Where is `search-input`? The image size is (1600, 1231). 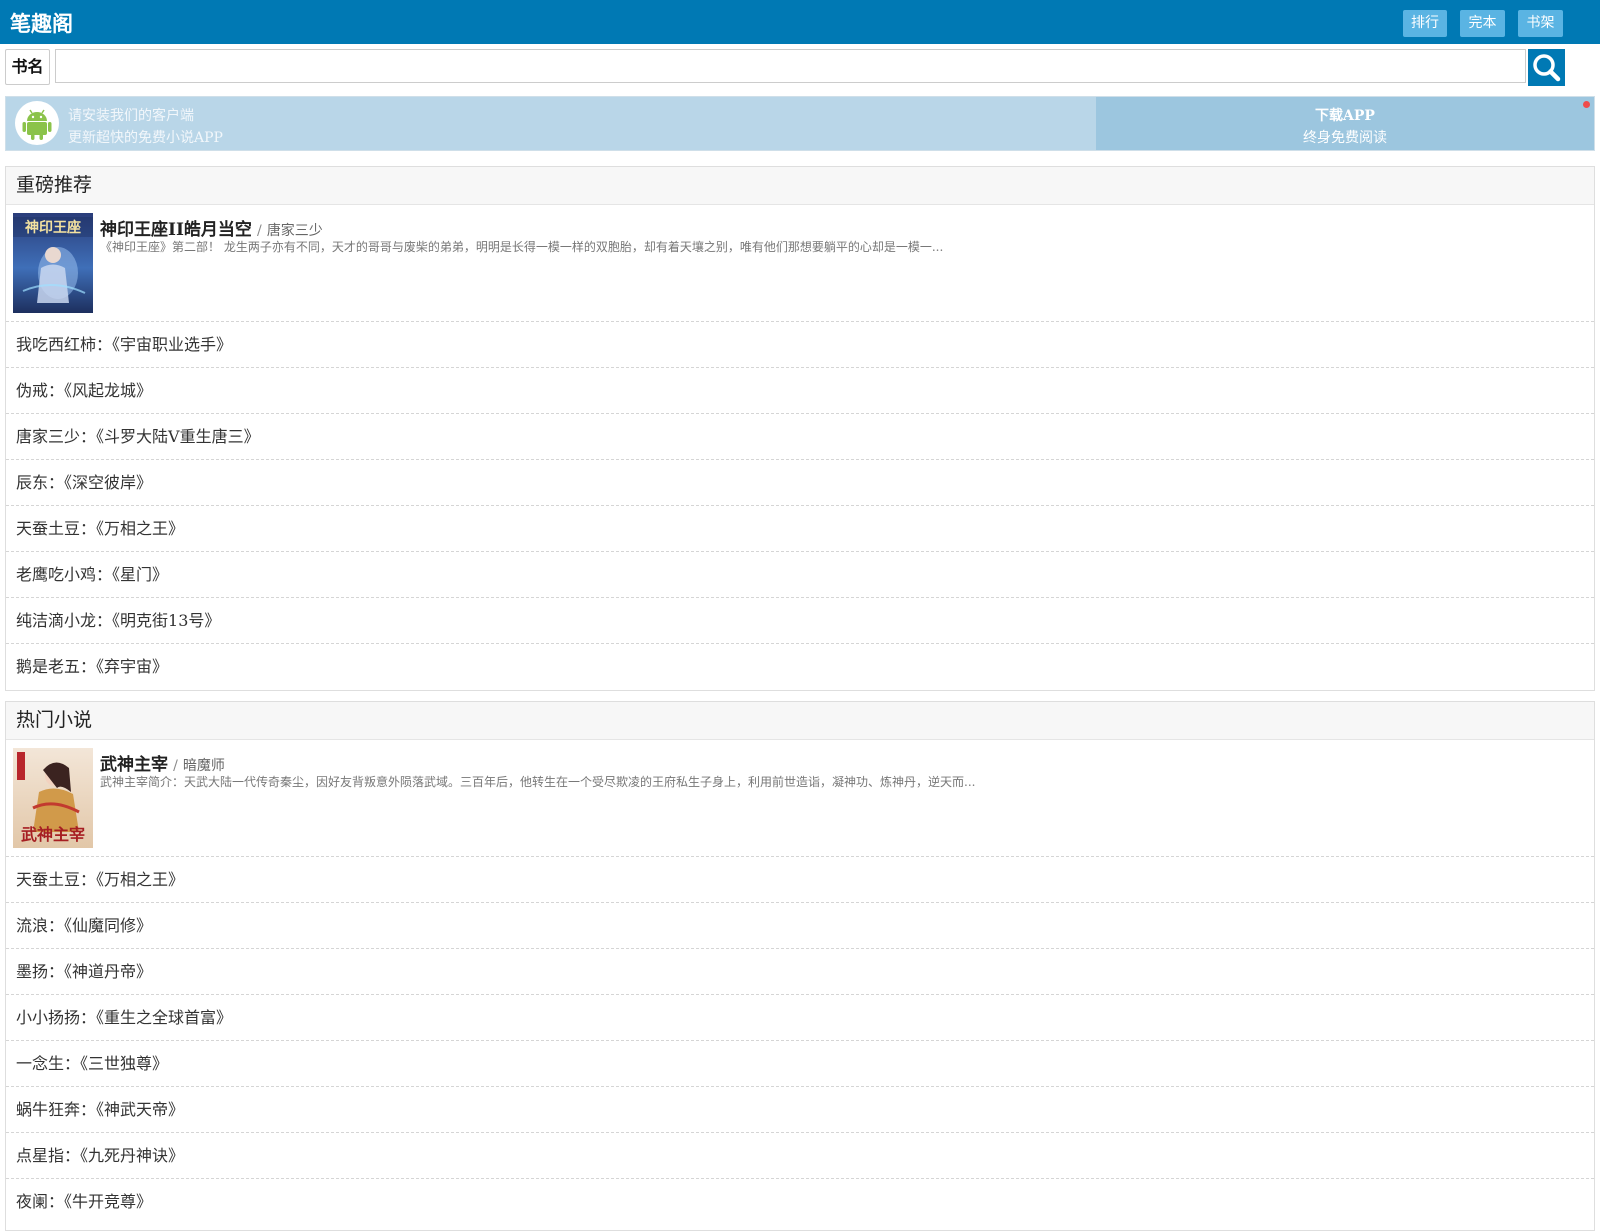
search-input is located at coordinates (790, 66).